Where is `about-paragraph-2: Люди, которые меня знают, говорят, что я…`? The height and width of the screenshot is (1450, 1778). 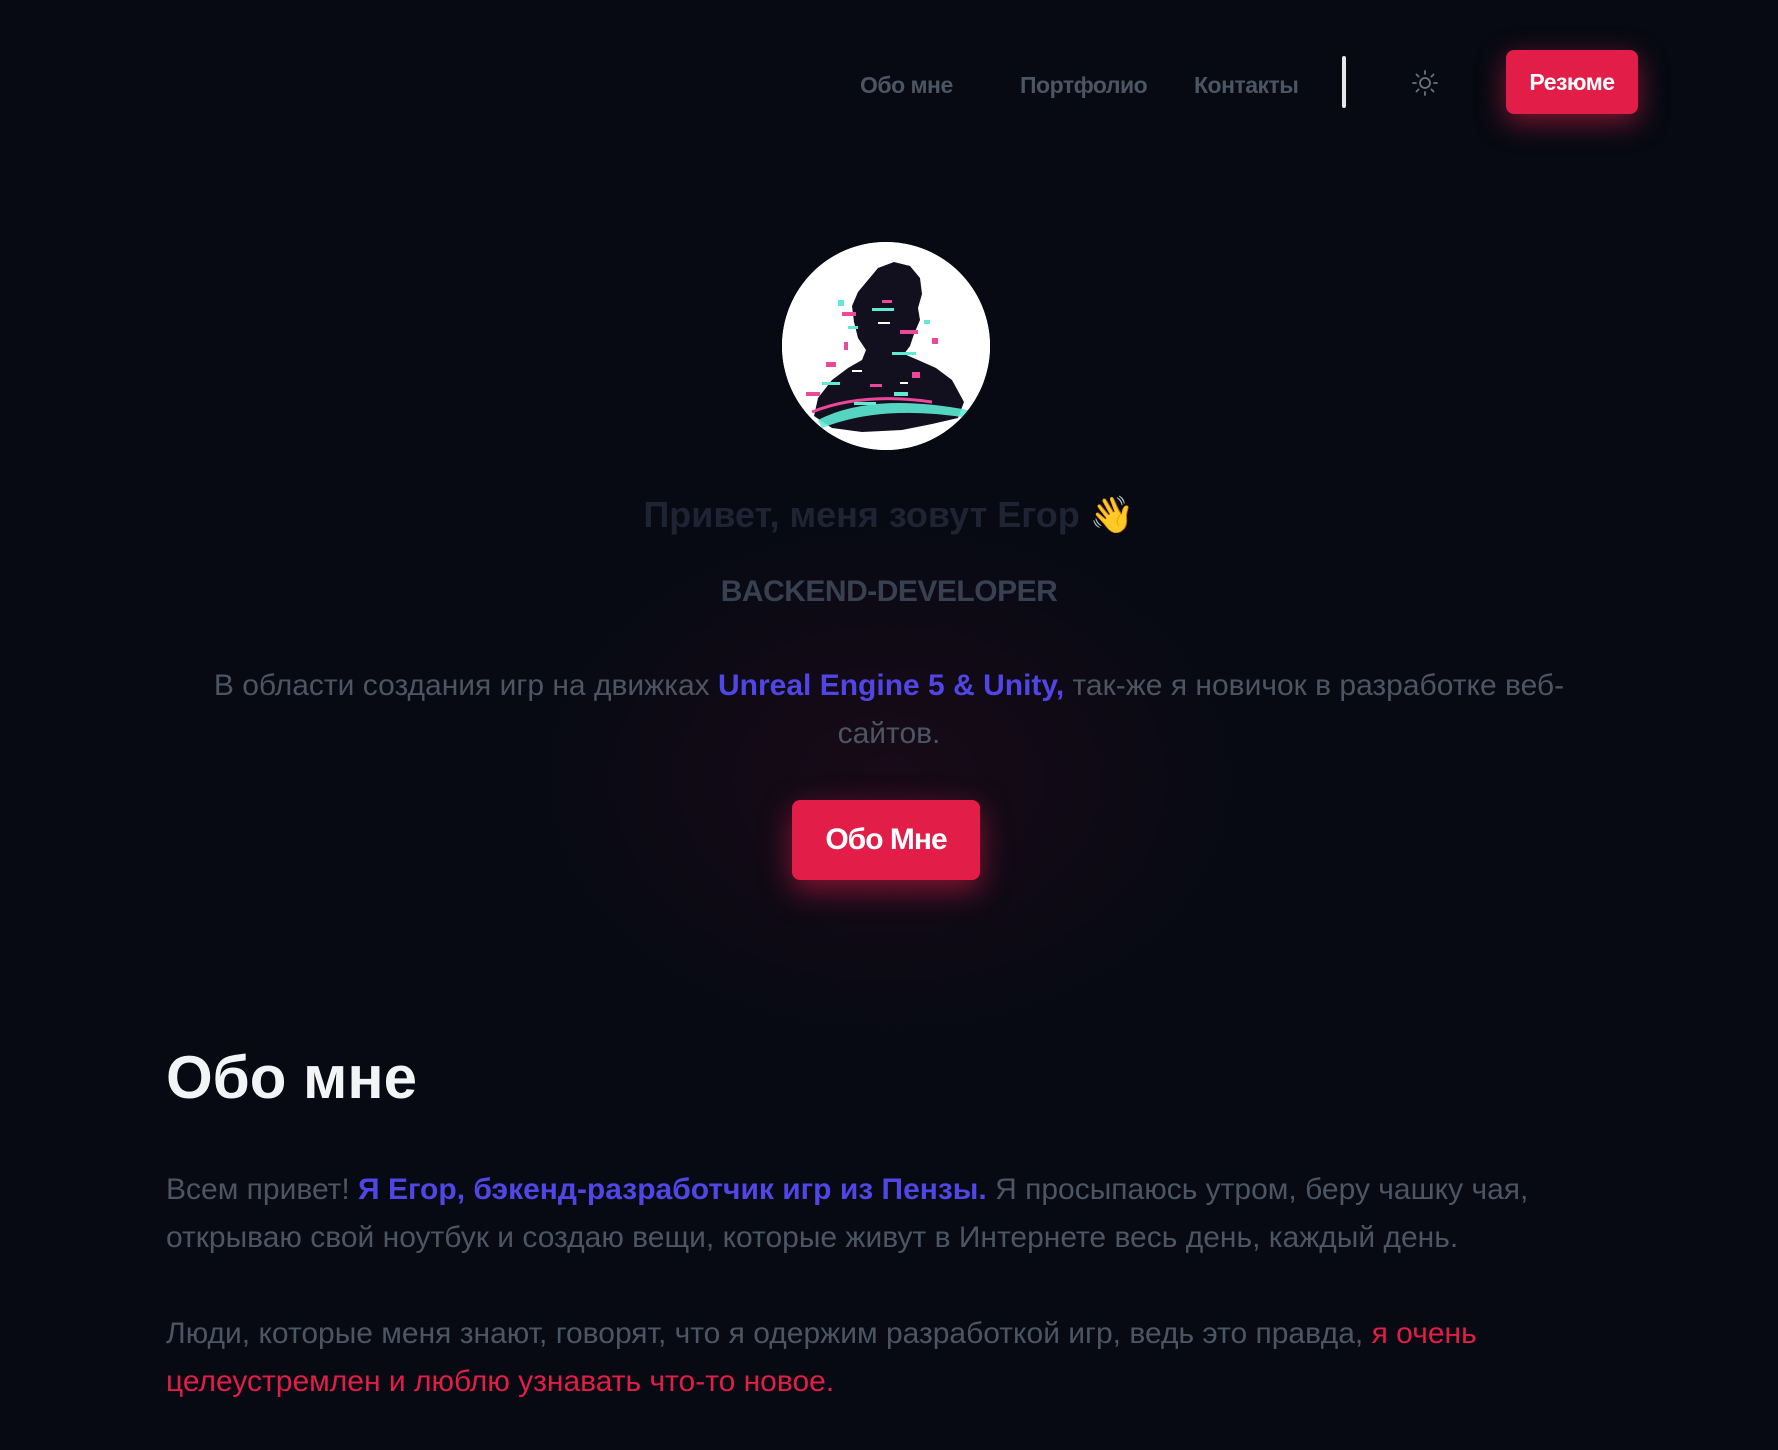 about-paragraph-2: Люди, которые меня знают, говорят, что я… is located at coordinates (896, 1358).